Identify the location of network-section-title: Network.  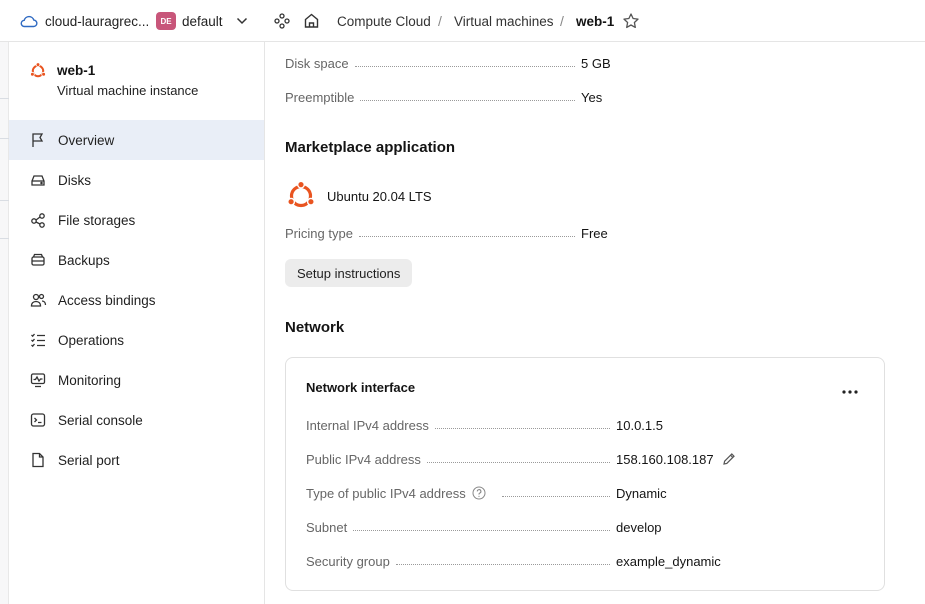
(315, 327).